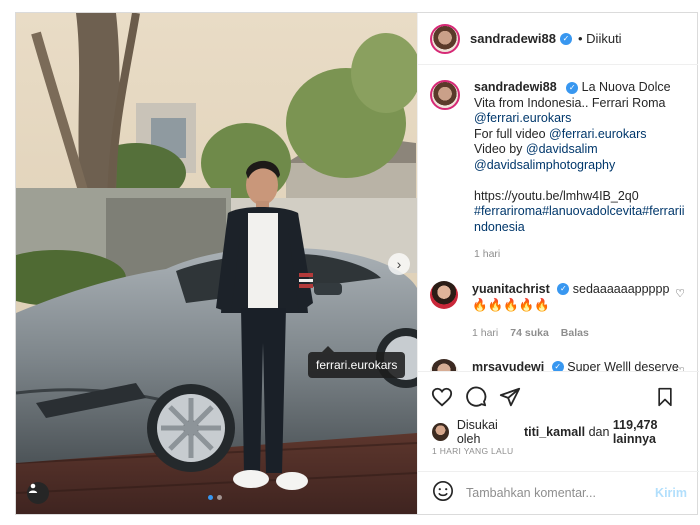 The image size is (700, 525). I want to click on caption-mention: @davidsalim, so click(562, 149).